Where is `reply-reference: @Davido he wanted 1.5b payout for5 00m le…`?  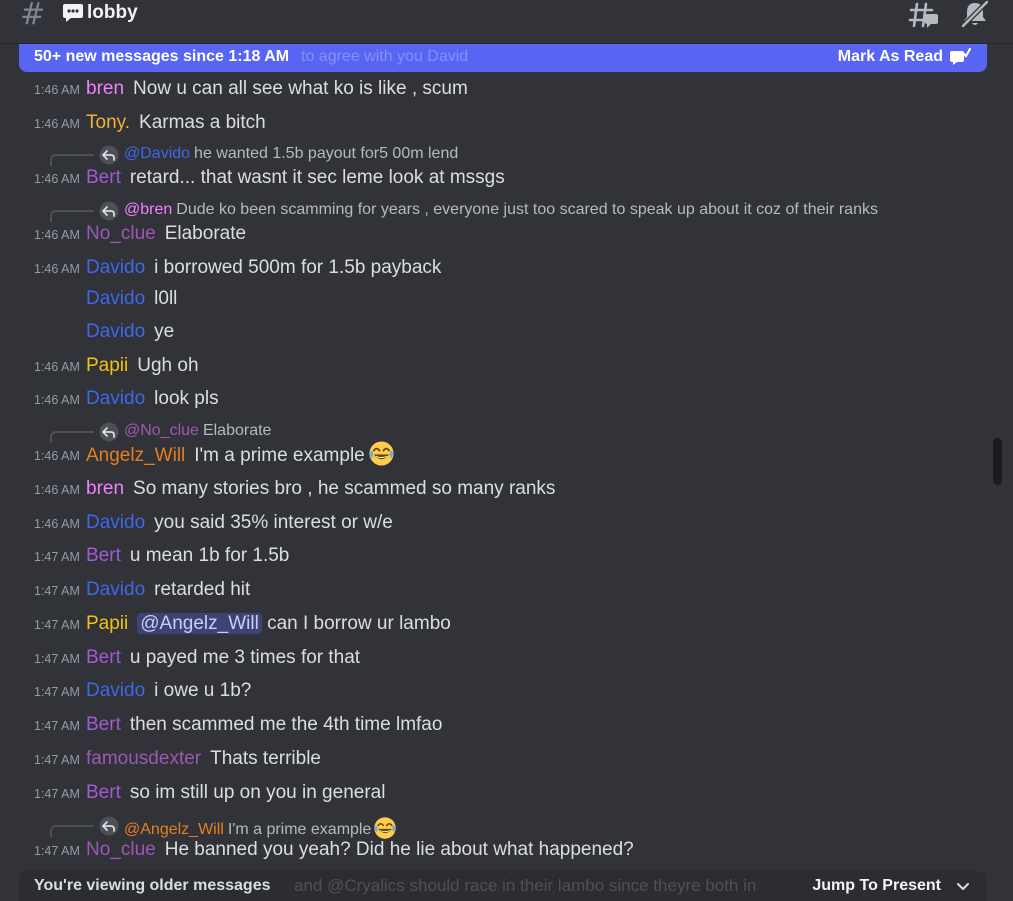 reply-reference: @Davido he wanted 1.5b payout for5 00m le… is located at coordinates (495, 154).